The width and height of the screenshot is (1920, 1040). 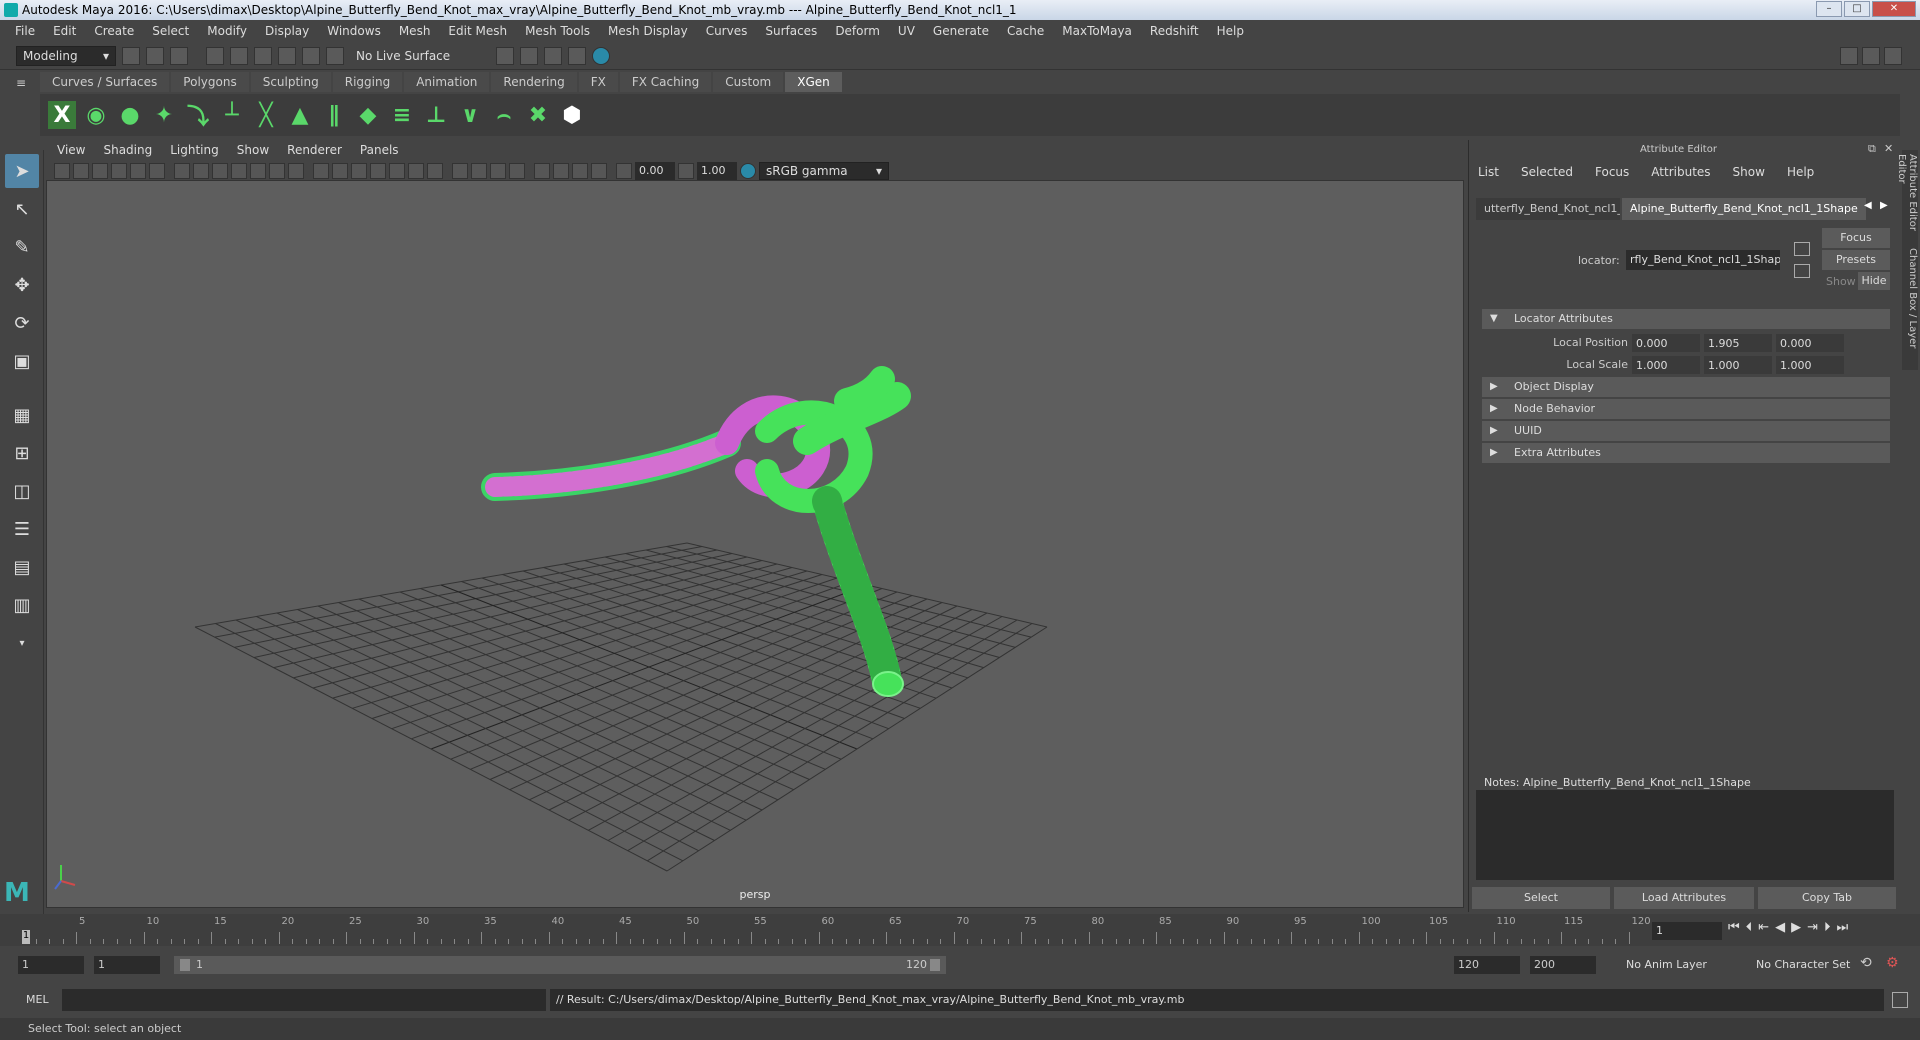 What do you see at coordinates (1749, 927) in the screenshot?
I see `step-back-key-icon: ⏴` at bounding box center [1749, 927].